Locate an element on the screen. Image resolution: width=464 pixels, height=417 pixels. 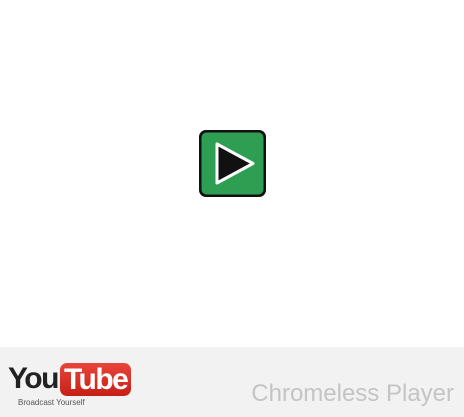
play-icon is located at coordinates (232, 163).